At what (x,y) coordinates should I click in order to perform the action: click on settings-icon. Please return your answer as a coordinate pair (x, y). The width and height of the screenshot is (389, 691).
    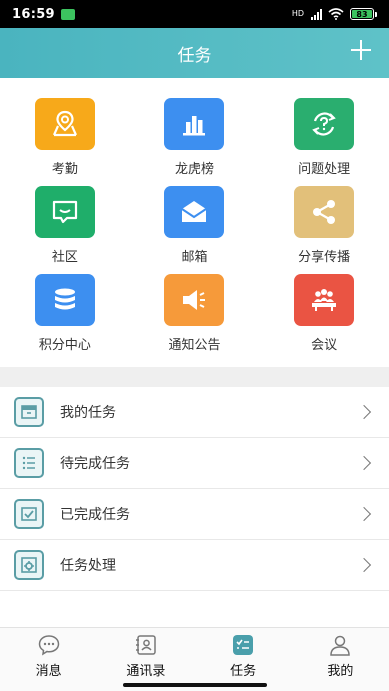
    Looking at the image, I should click on (29, 565).